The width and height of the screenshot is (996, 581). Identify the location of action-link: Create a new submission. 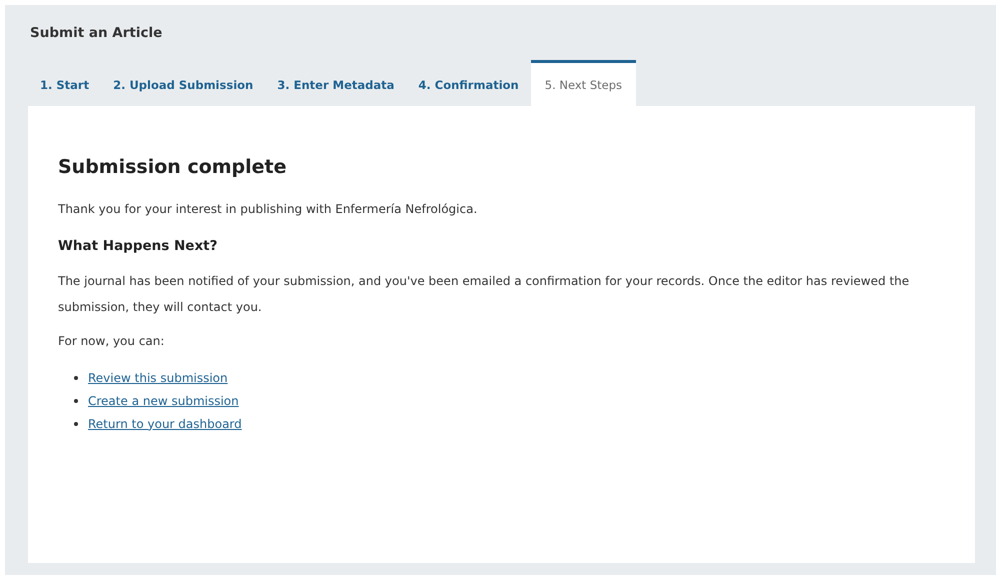
(163, 401).